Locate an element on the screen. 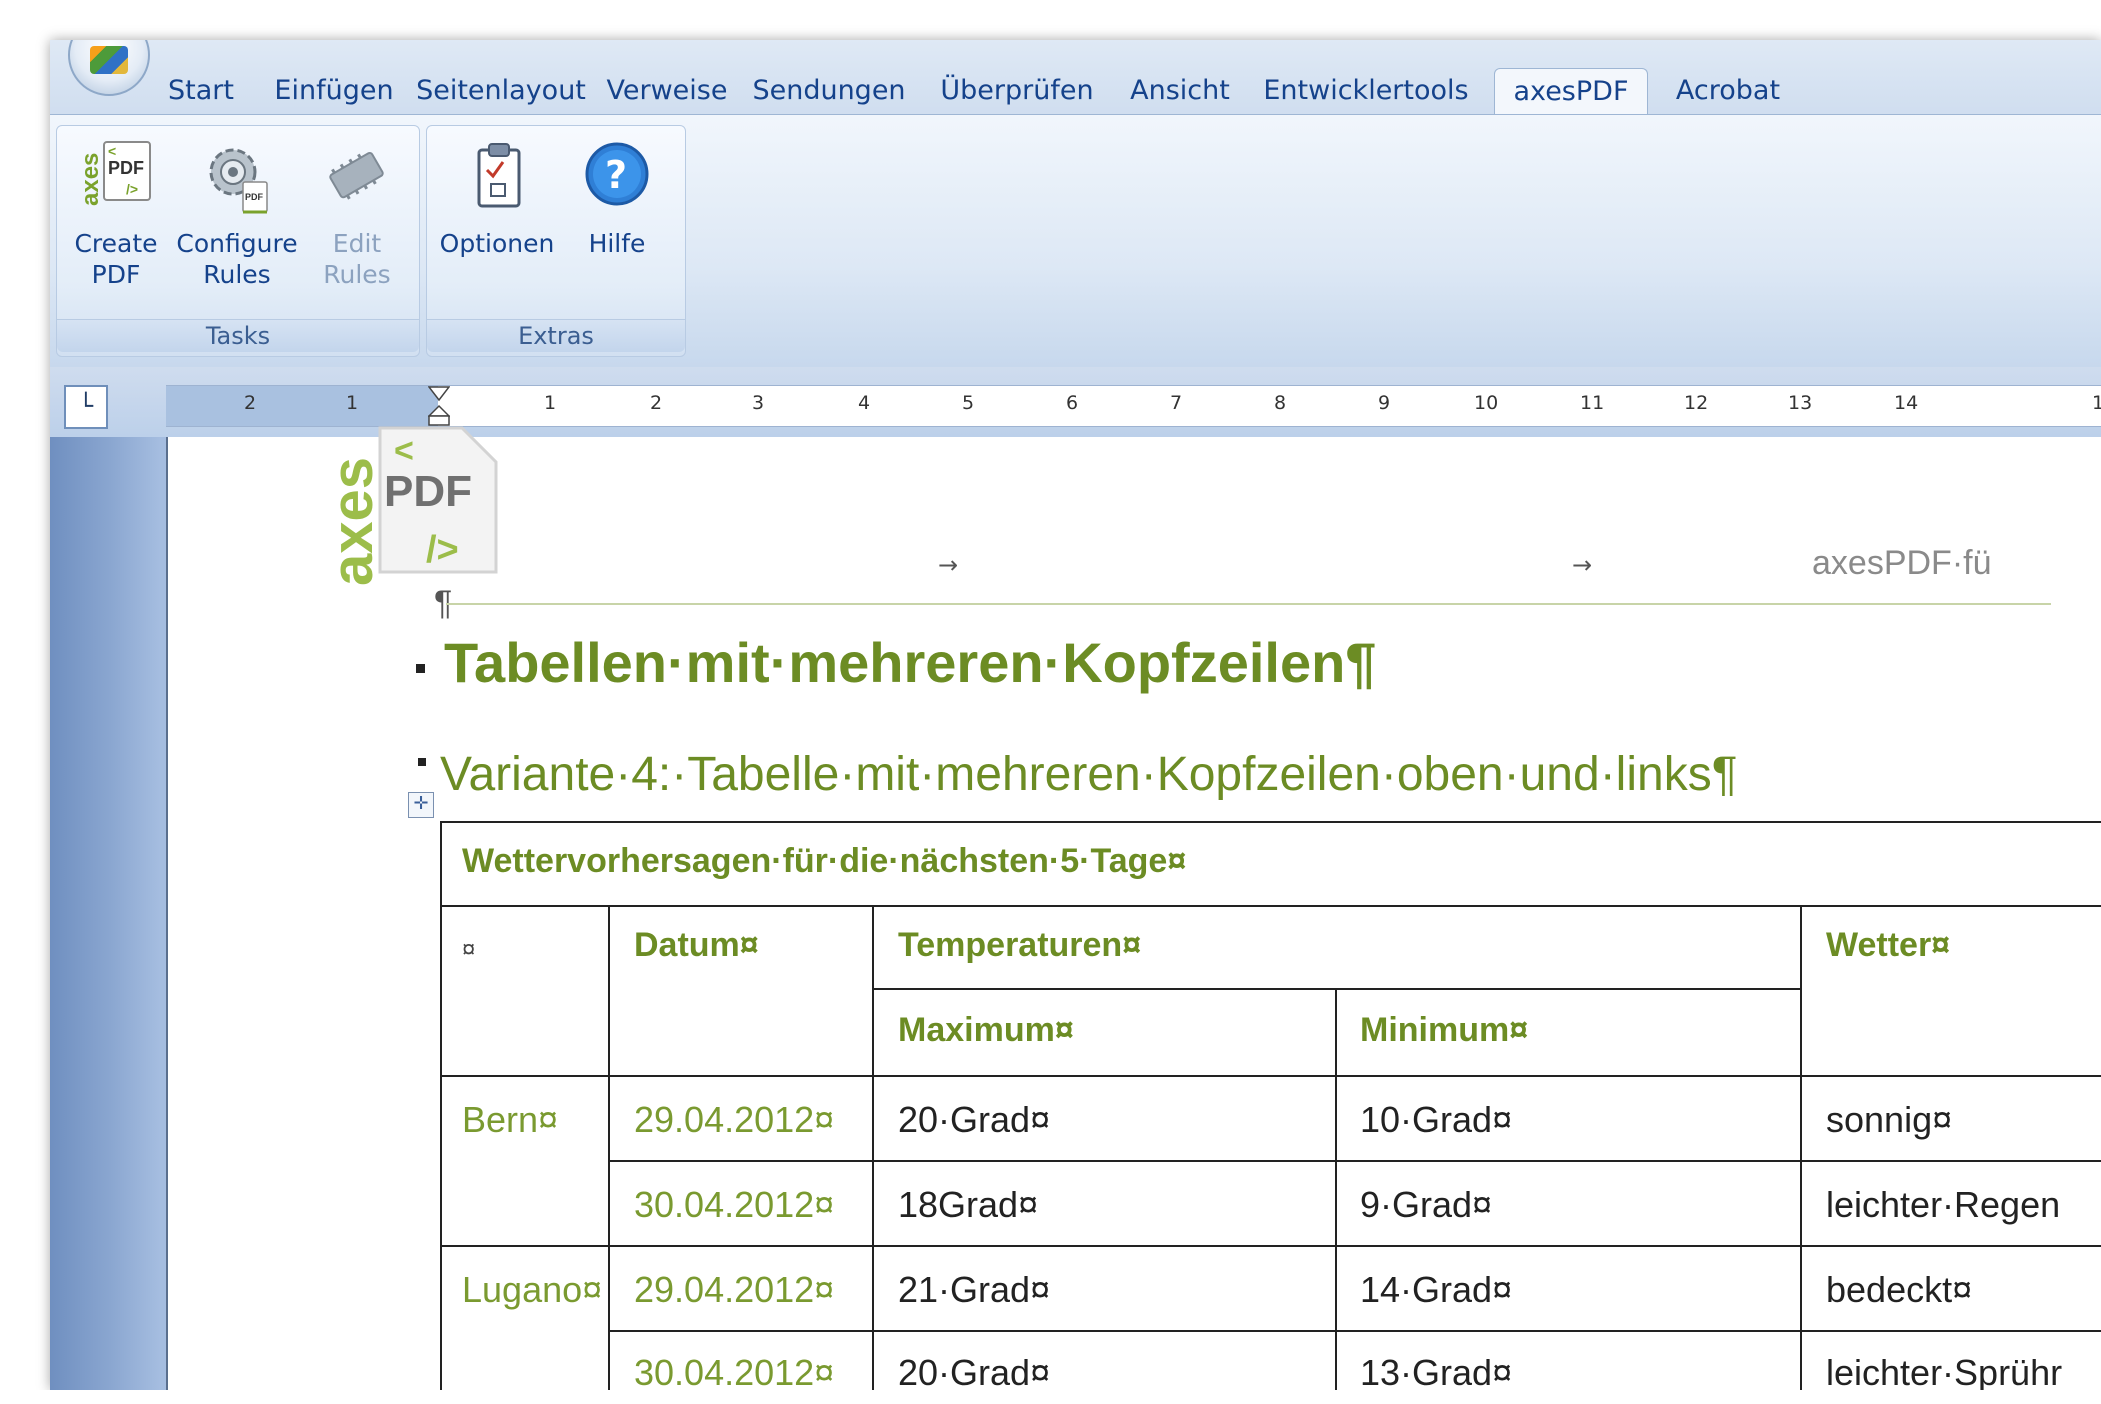 The height and width of the screenshot is (1404, 2101). configure-rules-button: PDF Configure Rules is located at coordinates (237, 213).